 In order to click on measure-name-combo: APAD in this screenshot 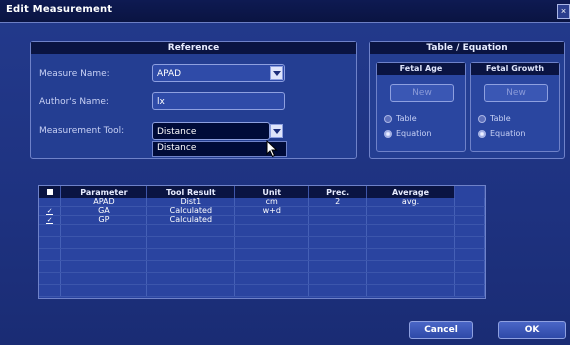, I will do `click(218, 73)`.